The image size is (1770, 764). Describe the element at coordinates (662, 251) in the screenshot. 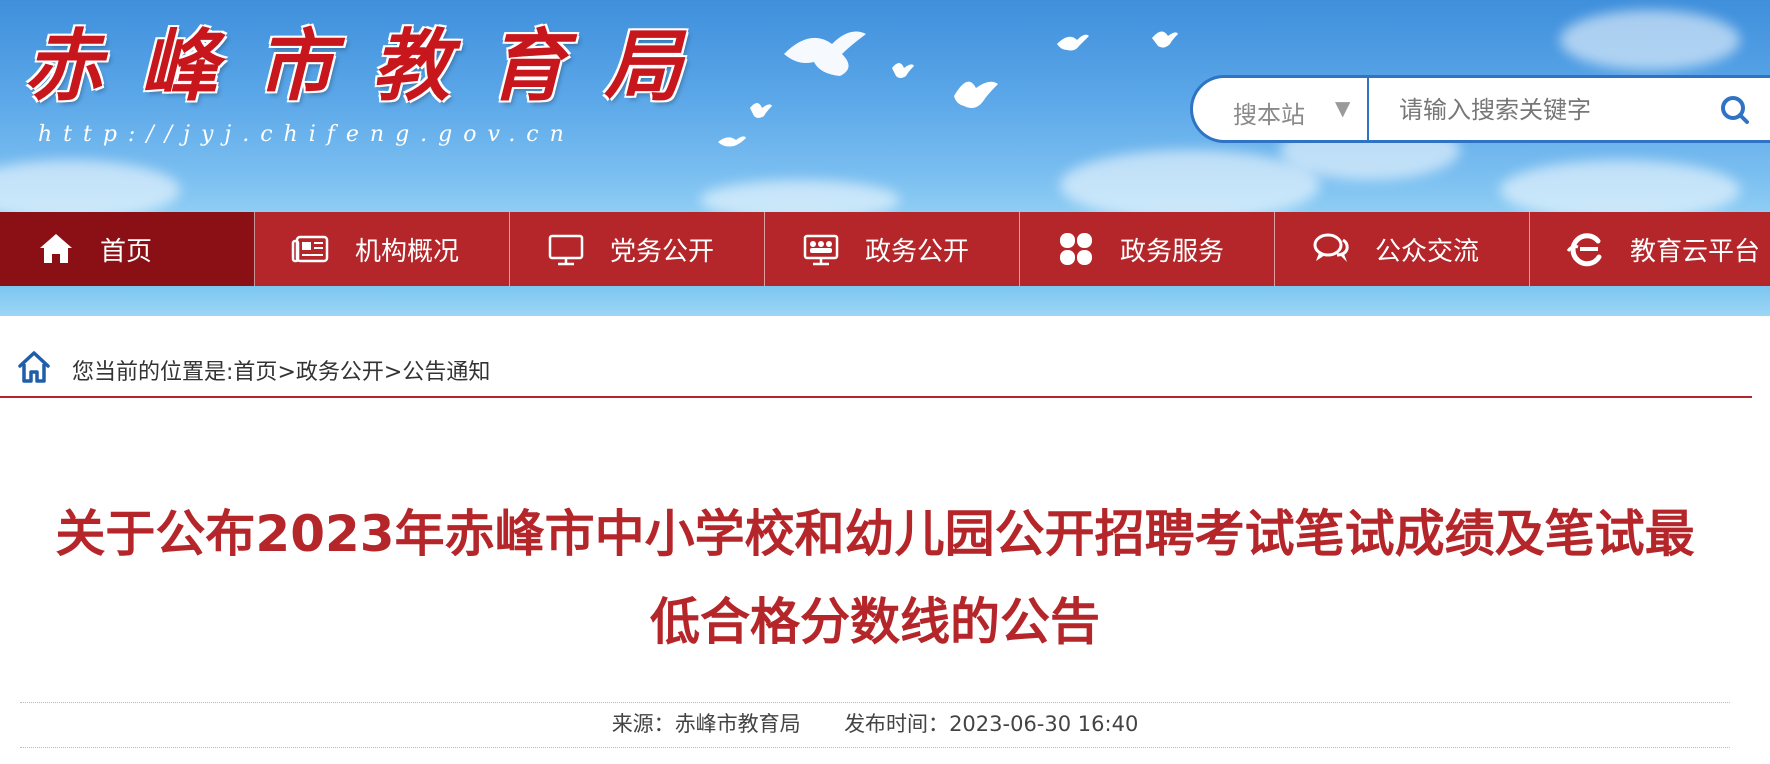

I see `nav-item-label: 党务公开` at that location.